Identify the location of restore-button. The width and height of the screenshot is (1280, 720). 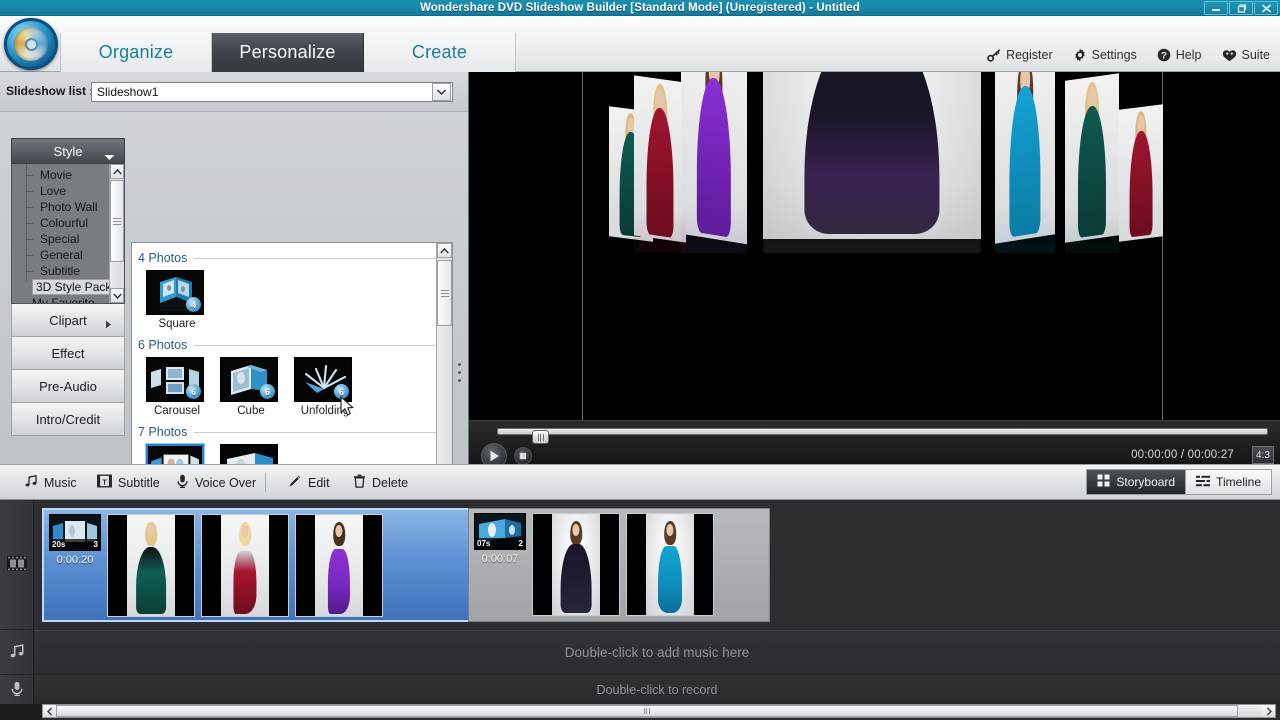
(1241, 8).